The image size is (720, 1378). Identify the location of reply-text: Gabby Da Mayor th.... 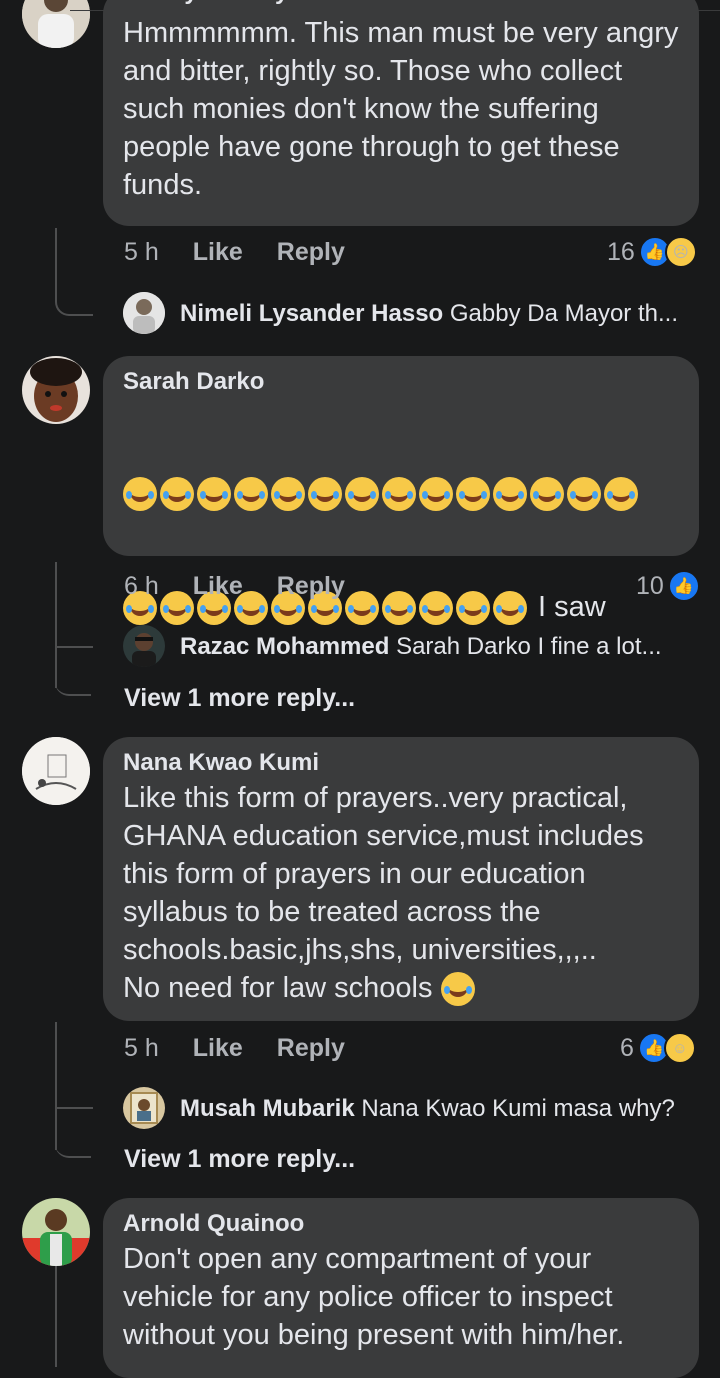
(563, 313).